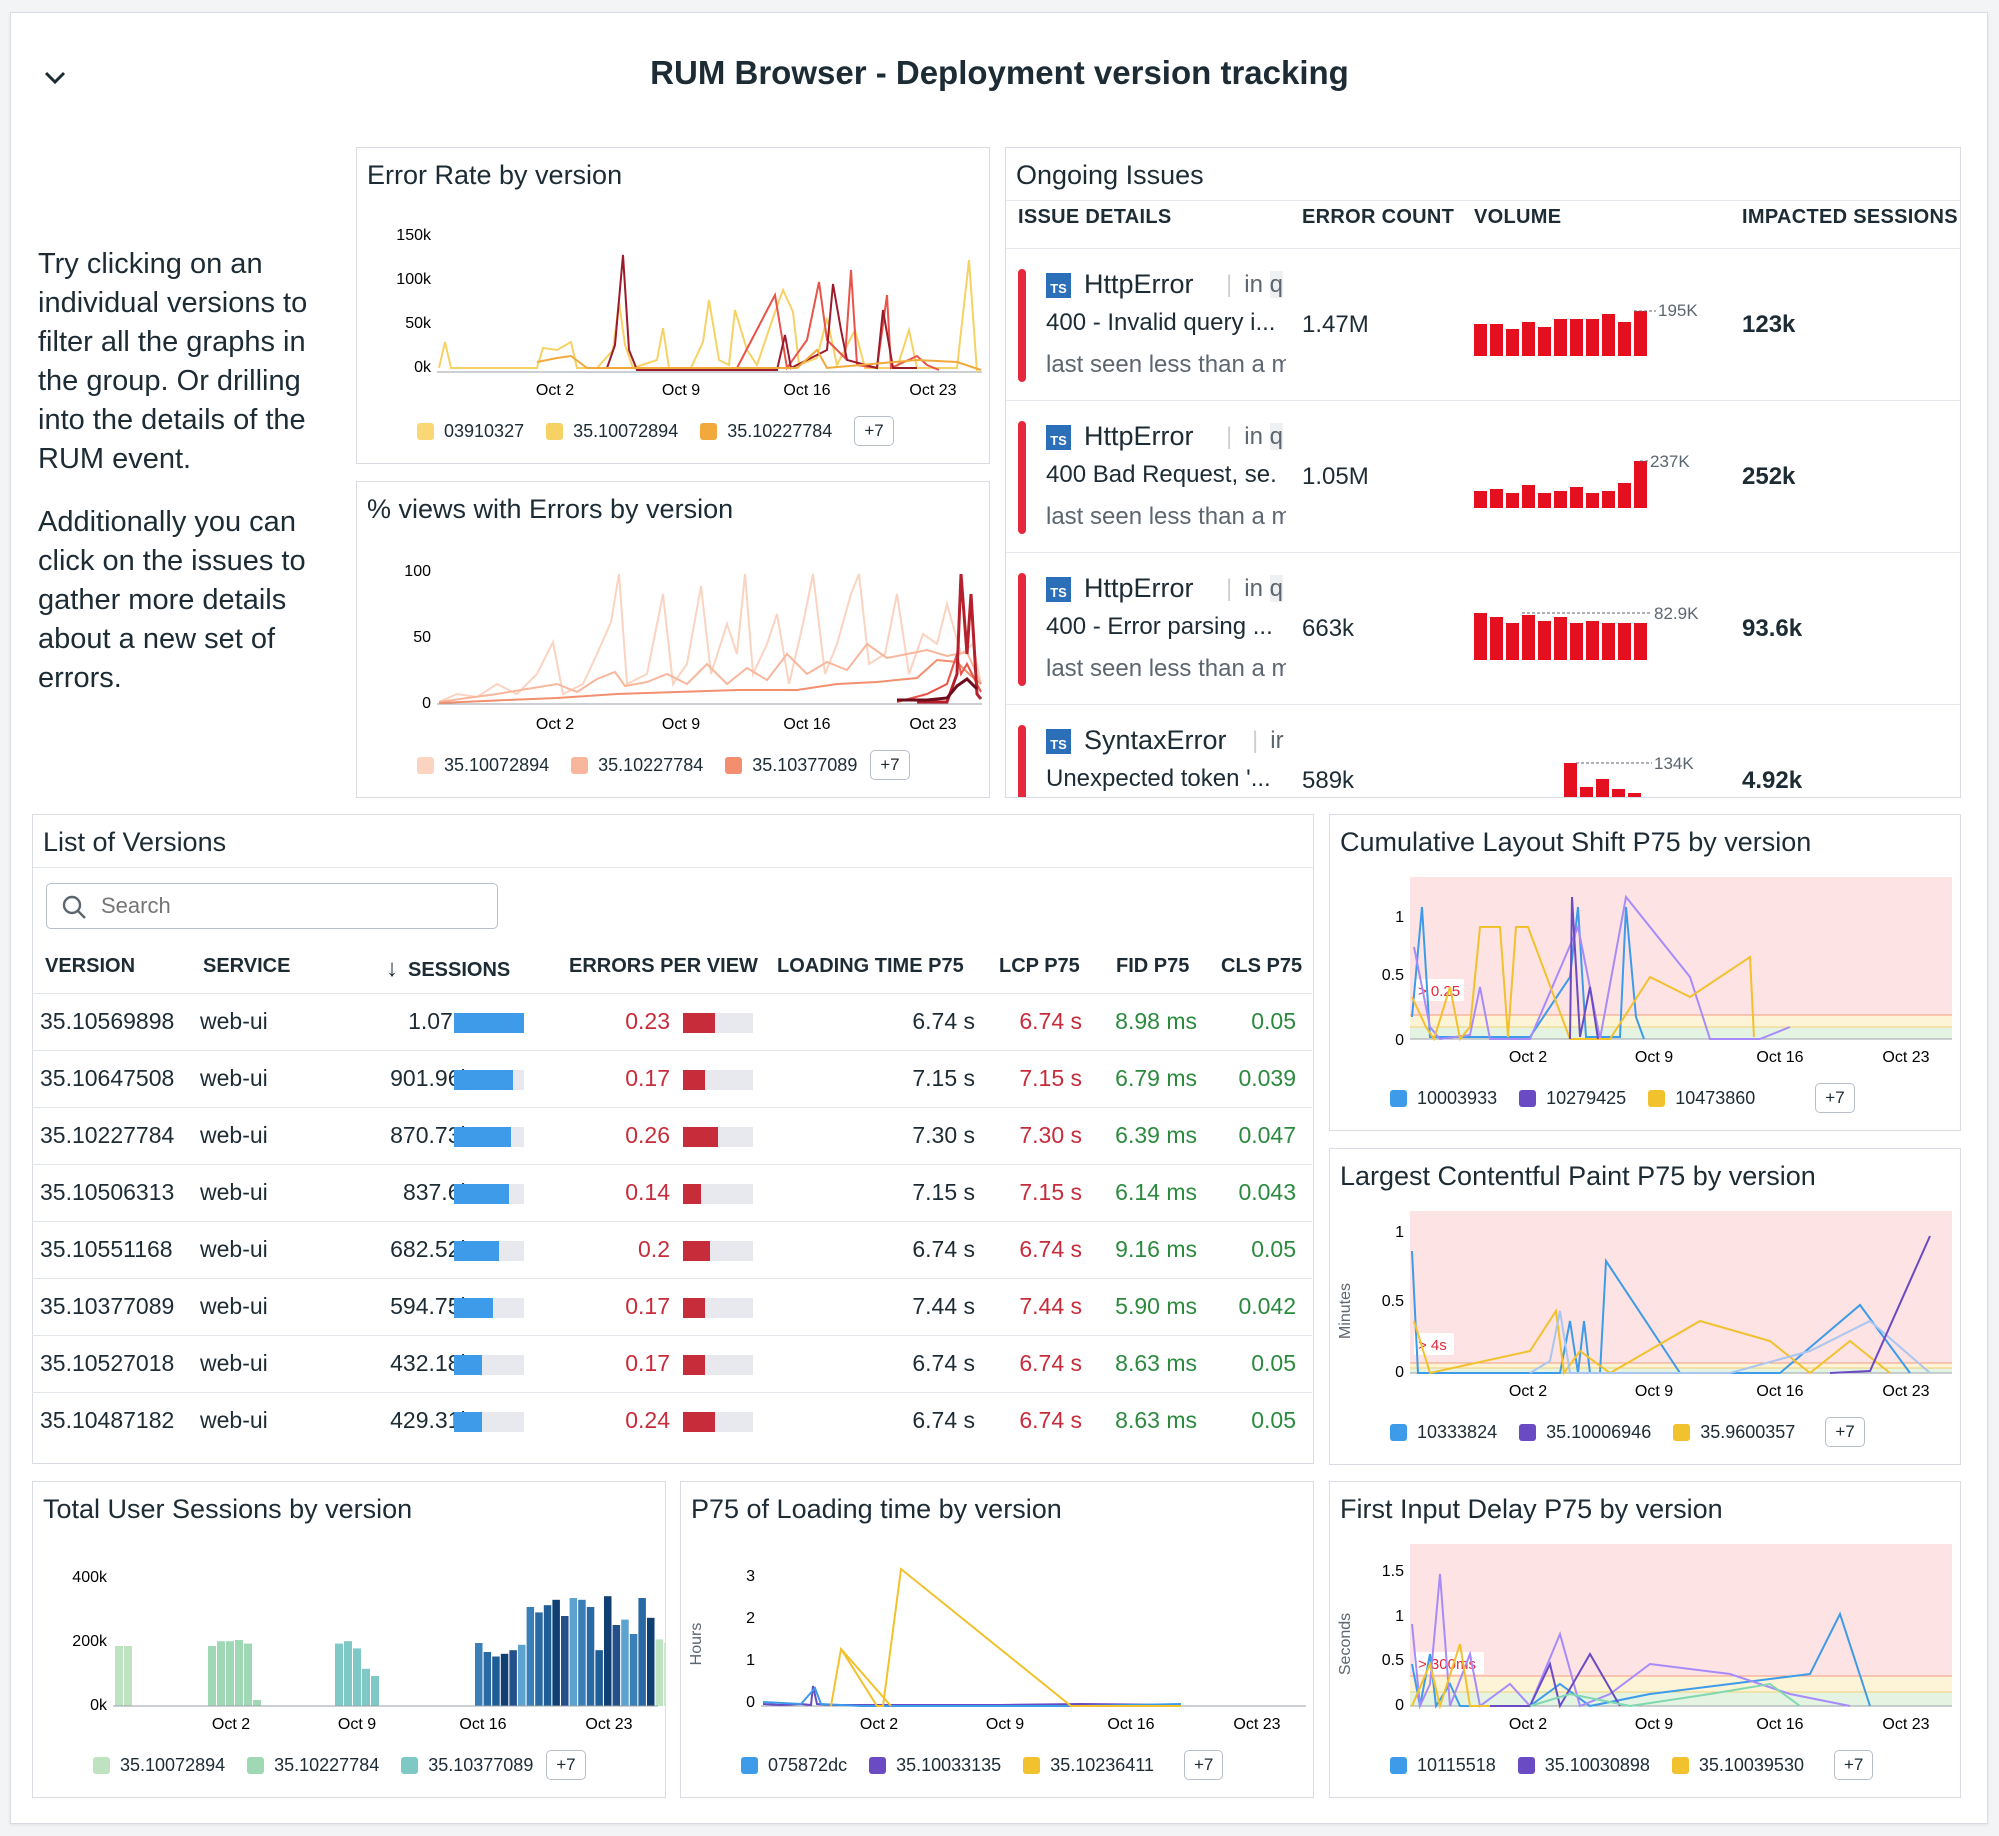 The image size is (1999, 1836). I want to click on column-header: ERROR COUNT, so click(1378, 217).